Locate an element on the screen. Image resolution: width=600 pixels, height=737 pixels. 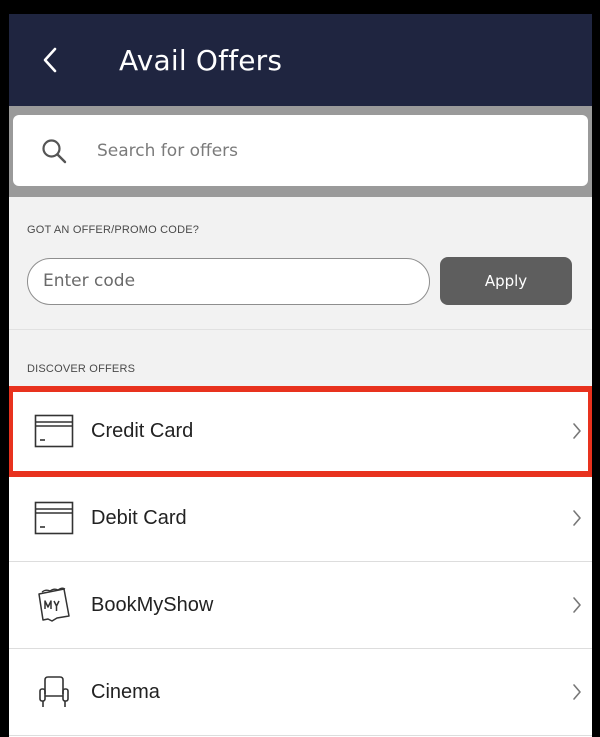
apply-button: Apply is located at coordinates (506, 281).